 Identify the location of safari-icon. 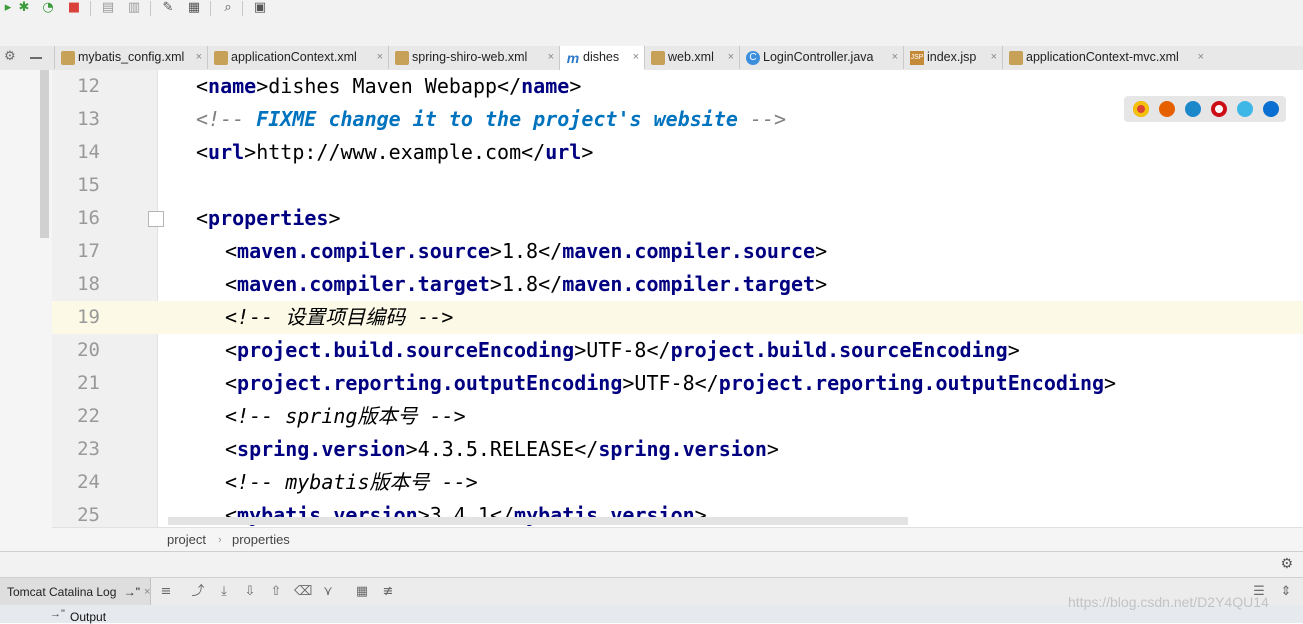
(1193, 109).